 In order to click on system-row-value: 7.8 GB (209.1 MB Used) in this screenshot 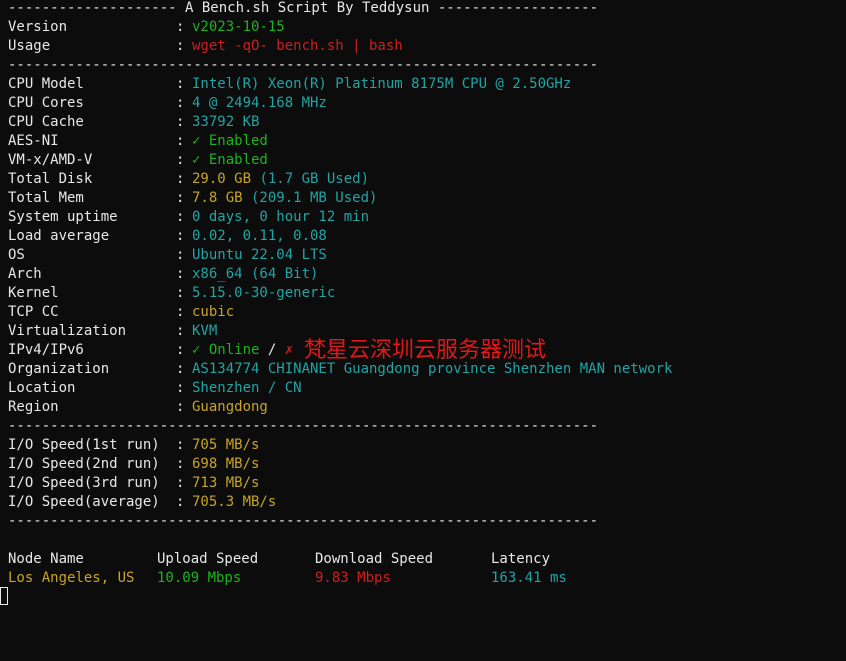, I will do `click(285, 198)`.